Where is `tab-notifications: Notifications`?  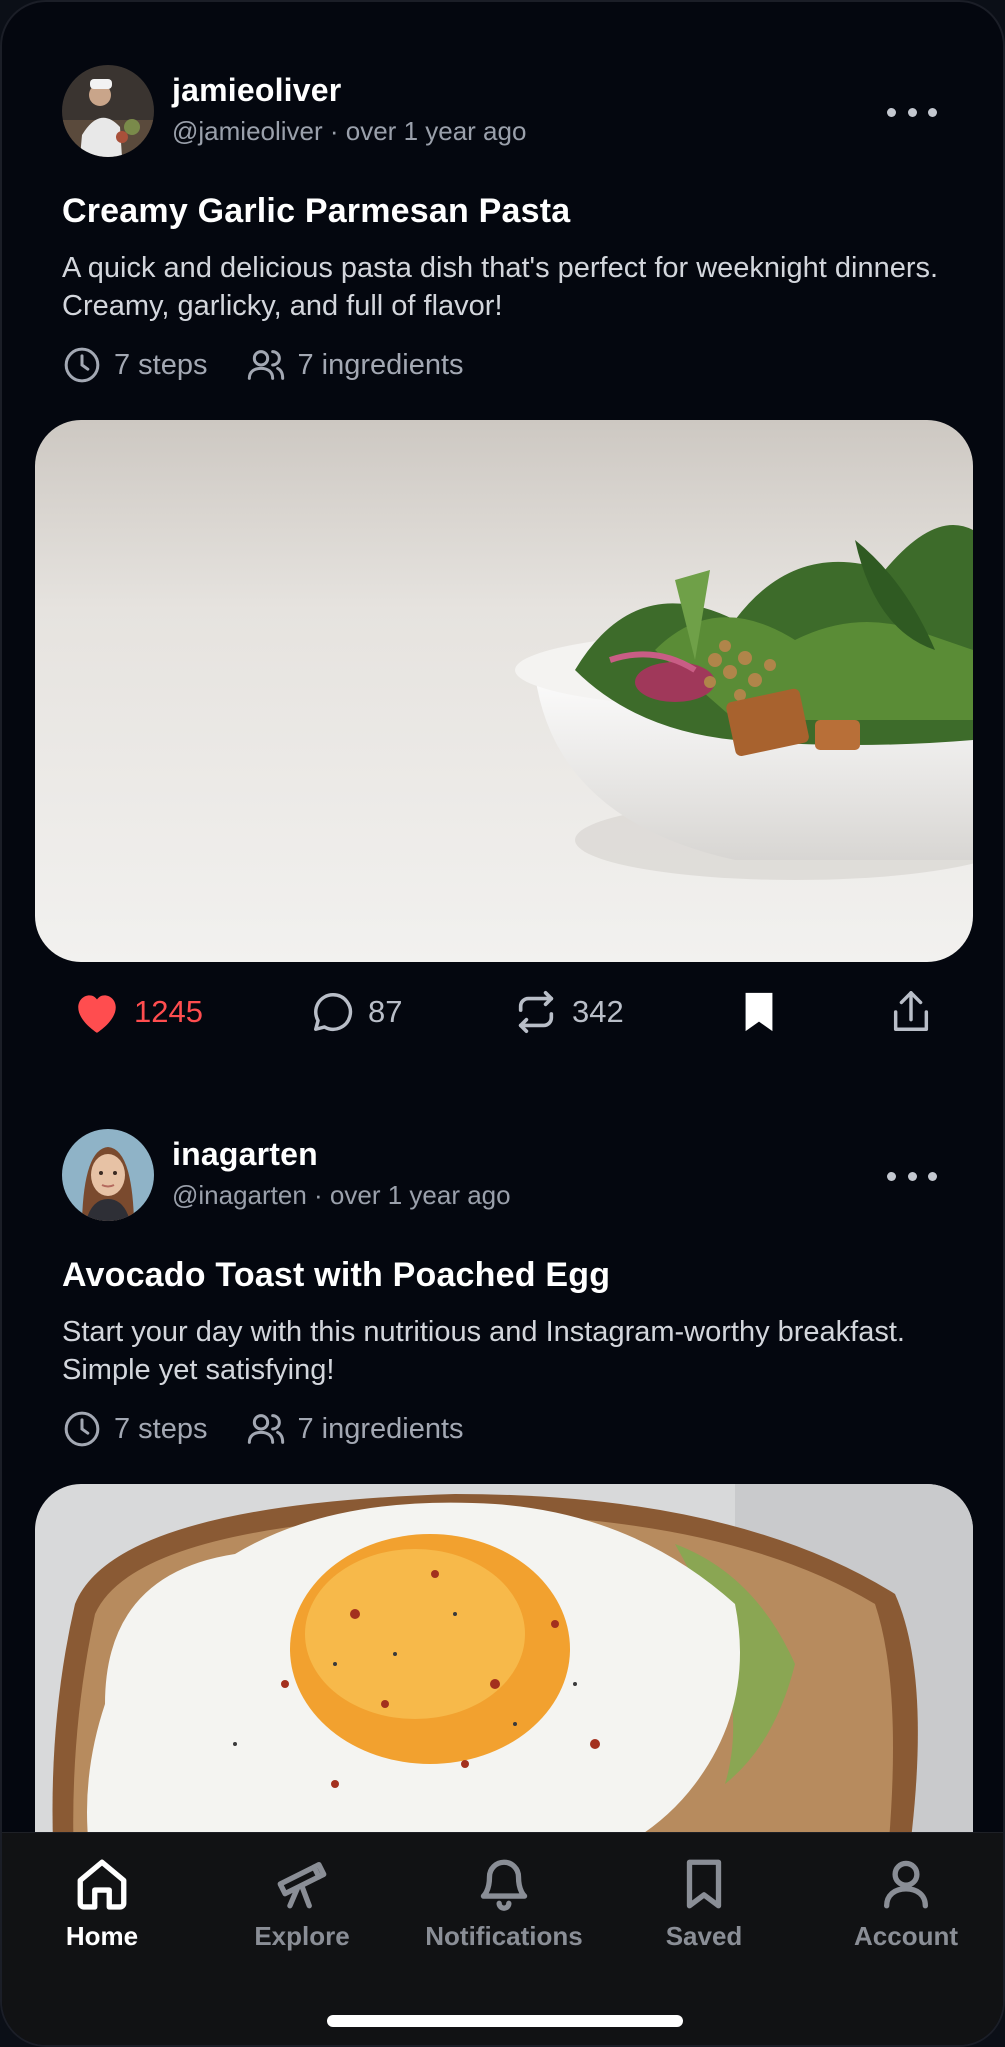
tab-notifications: Notifications is located at coordinates (504, 1903).